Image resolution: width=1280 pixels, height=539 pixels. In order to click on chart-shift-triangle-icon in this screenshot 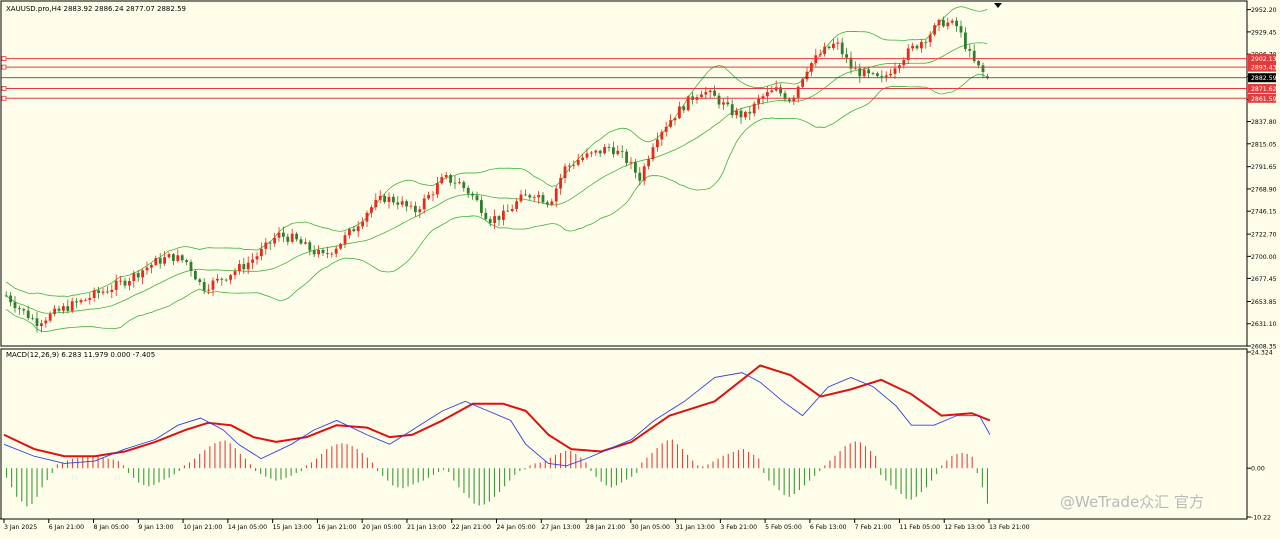, I will do `click(998, 5)`.